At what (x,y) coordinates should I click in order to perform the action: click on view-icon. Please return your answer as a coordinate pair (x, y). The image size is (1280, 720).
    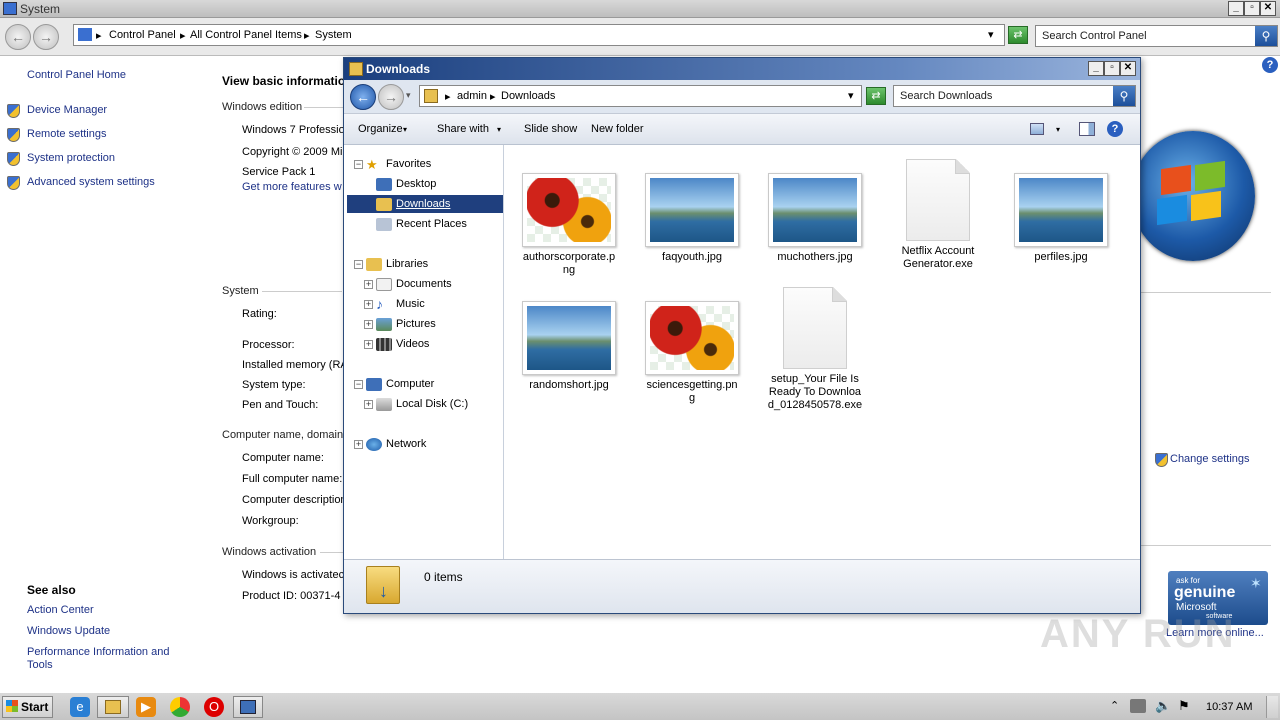
    Looking at the image, I should click on (1037, 129).